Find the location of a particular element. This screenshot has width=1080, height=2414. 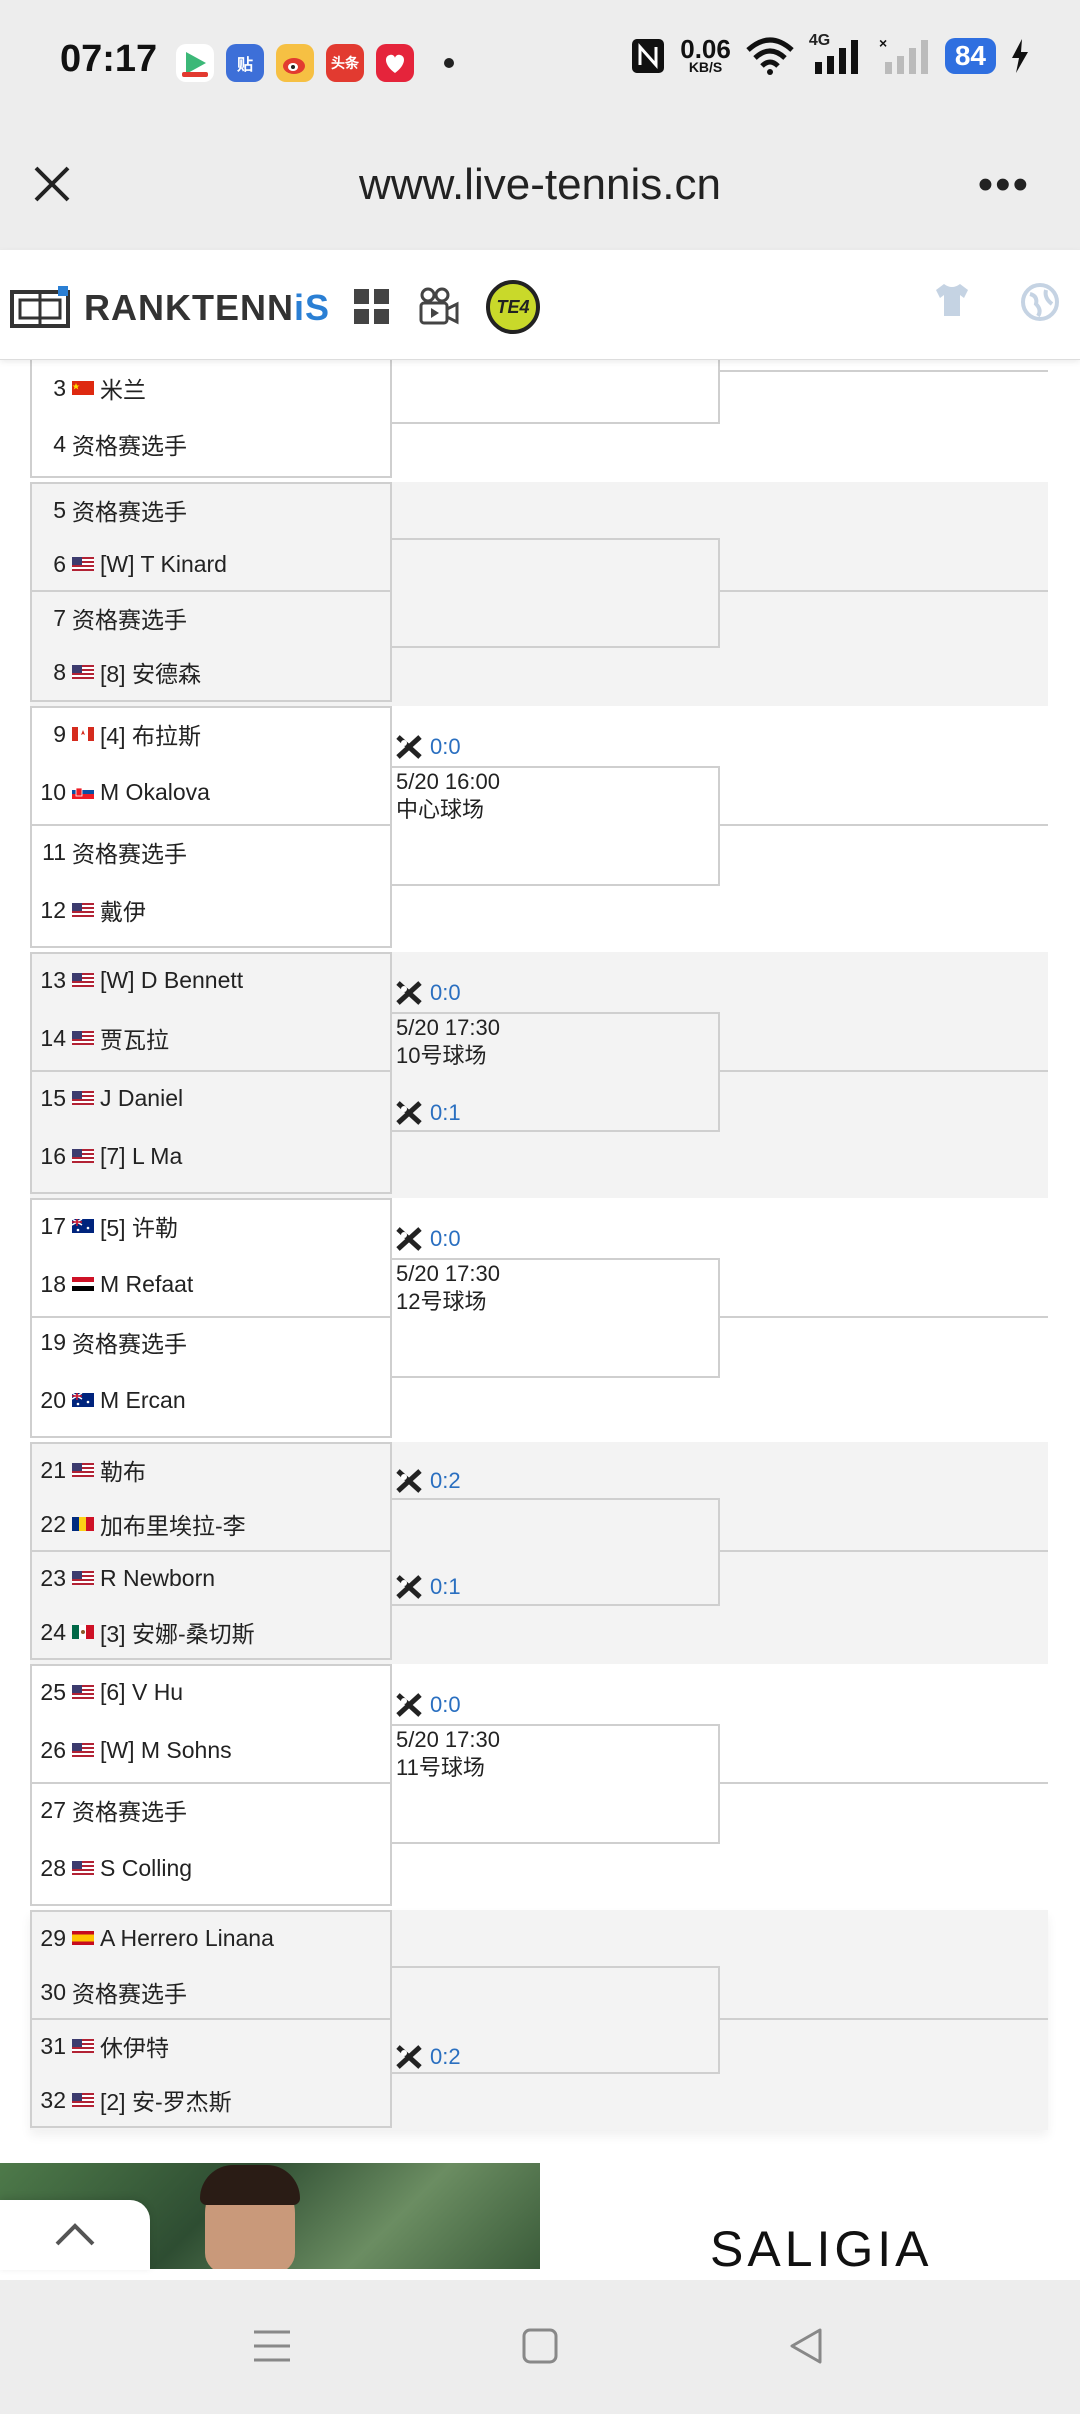

grid-icon is located at coordinates (372, 307).